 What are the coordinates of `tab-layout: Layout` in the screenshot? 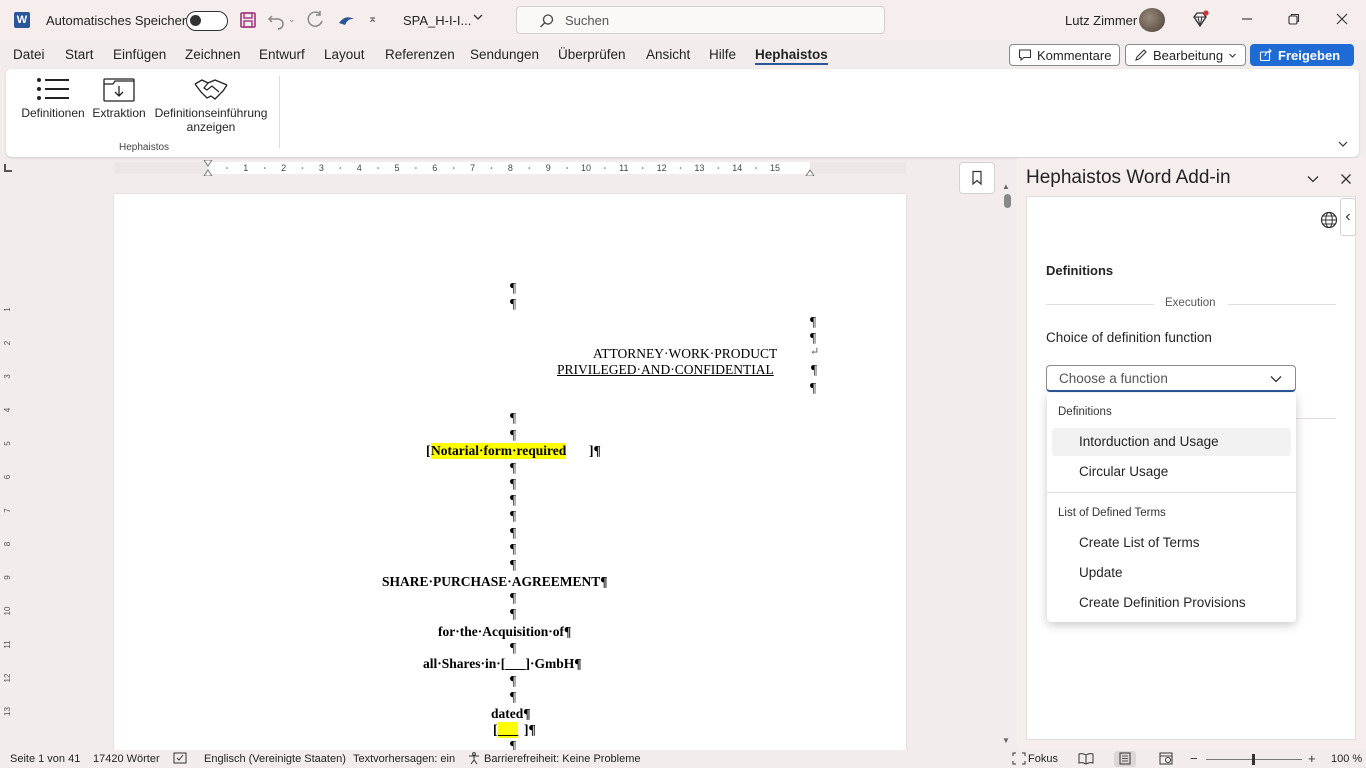 It's located at (344, 54).